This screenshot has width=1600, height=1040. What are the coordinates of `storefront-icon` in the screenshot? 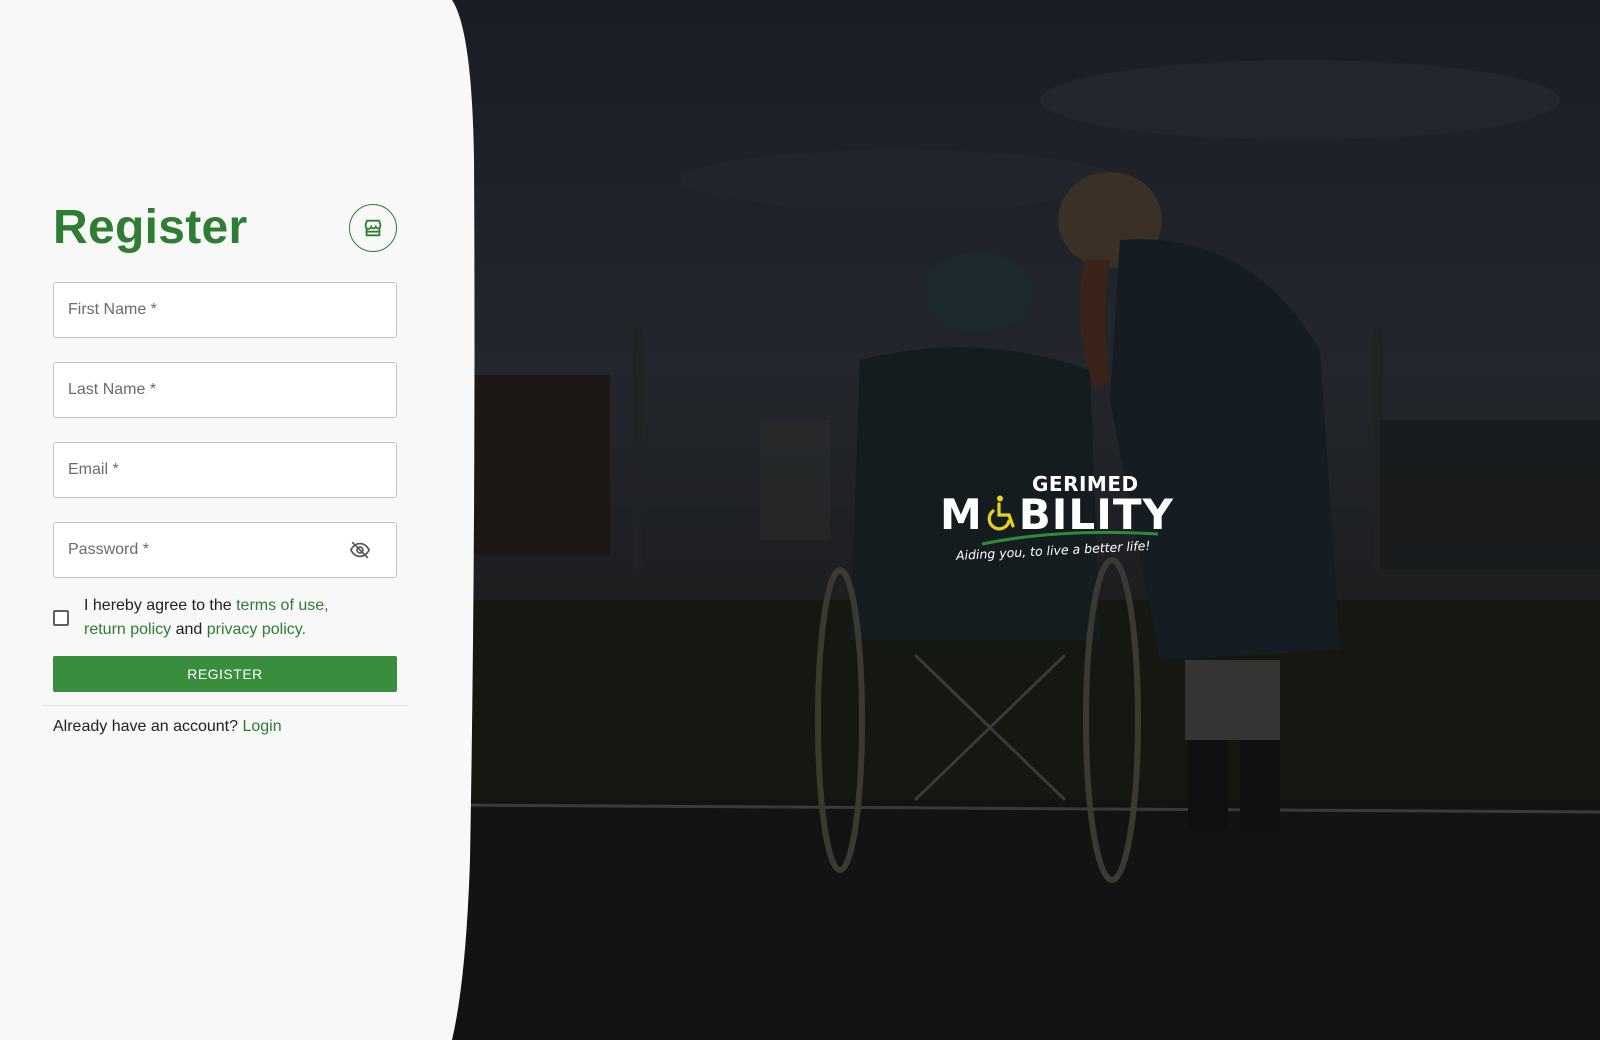 It's located at (373, 228).